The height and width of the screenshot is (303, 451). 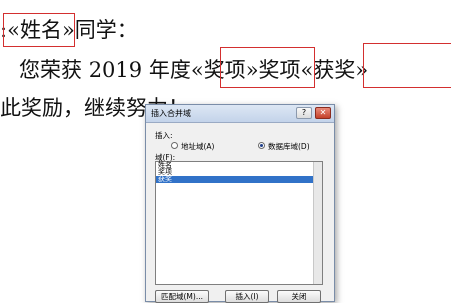 What do you see at coordinates (240, 114) in the screenshot?
I see `dialog-titlebar: 插入合并域 ? ✕` at bounding box center [240, 114].